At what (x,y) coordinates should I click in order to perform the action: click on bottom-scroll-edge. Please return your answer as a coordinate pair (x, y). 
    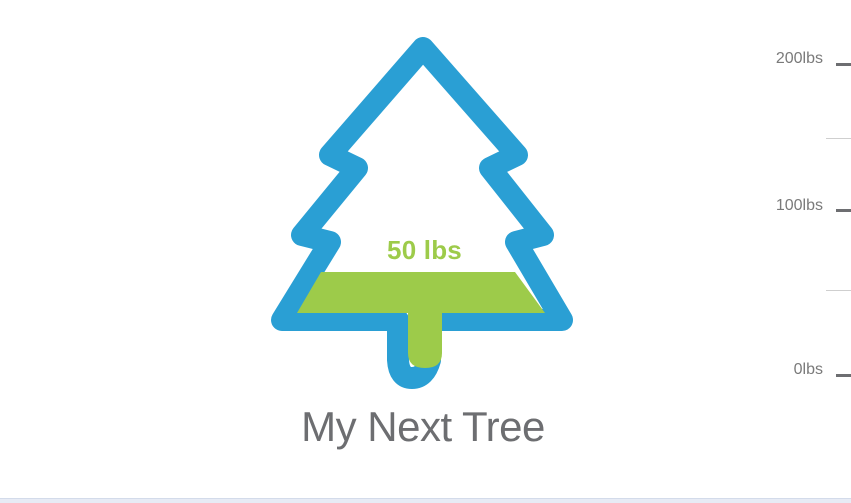
    Looking at the image, I should click on (425, 500).